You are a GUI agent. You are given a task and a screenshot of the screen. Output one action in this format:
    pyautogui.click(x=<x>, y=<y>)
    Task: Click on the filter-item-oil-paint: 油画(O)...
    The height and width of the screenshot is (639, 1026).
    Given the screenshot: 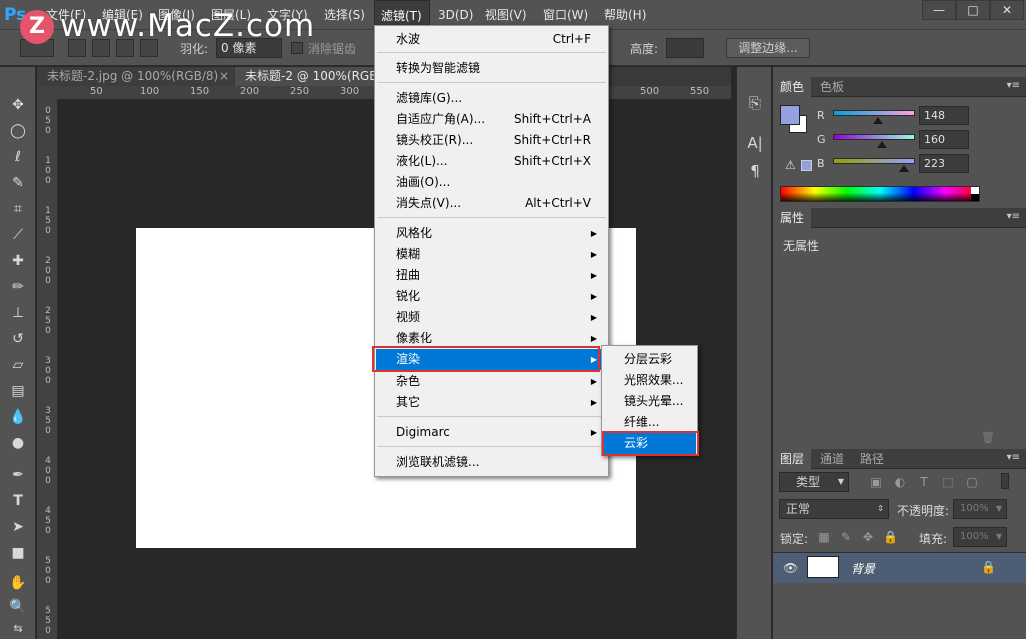 What is the action you would take?
    pyautogui.click(x=491, y=182)
    